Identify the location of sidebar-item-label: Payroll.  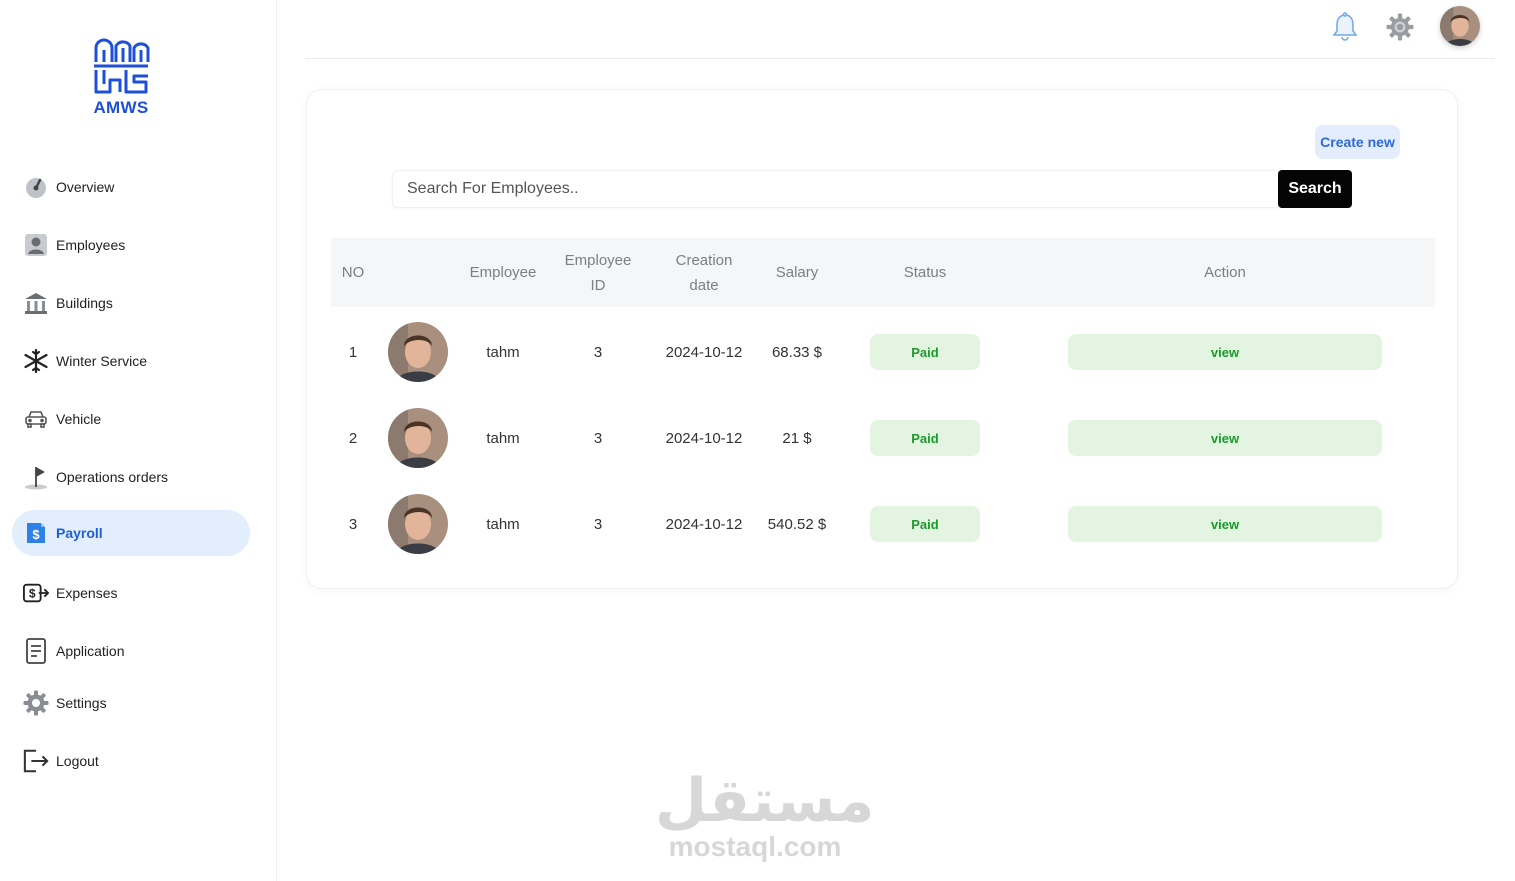
(79, 533).